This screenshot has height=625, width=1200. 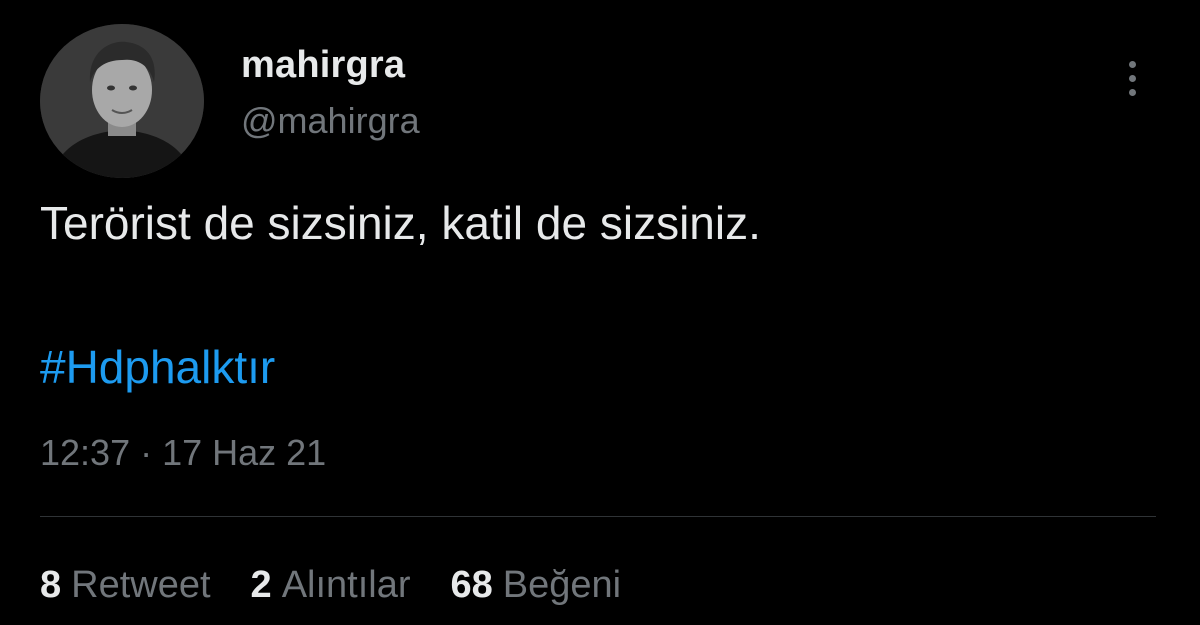 I want to click on quotes-stat: 2 Alıntılar, so click(x=331, y=585).